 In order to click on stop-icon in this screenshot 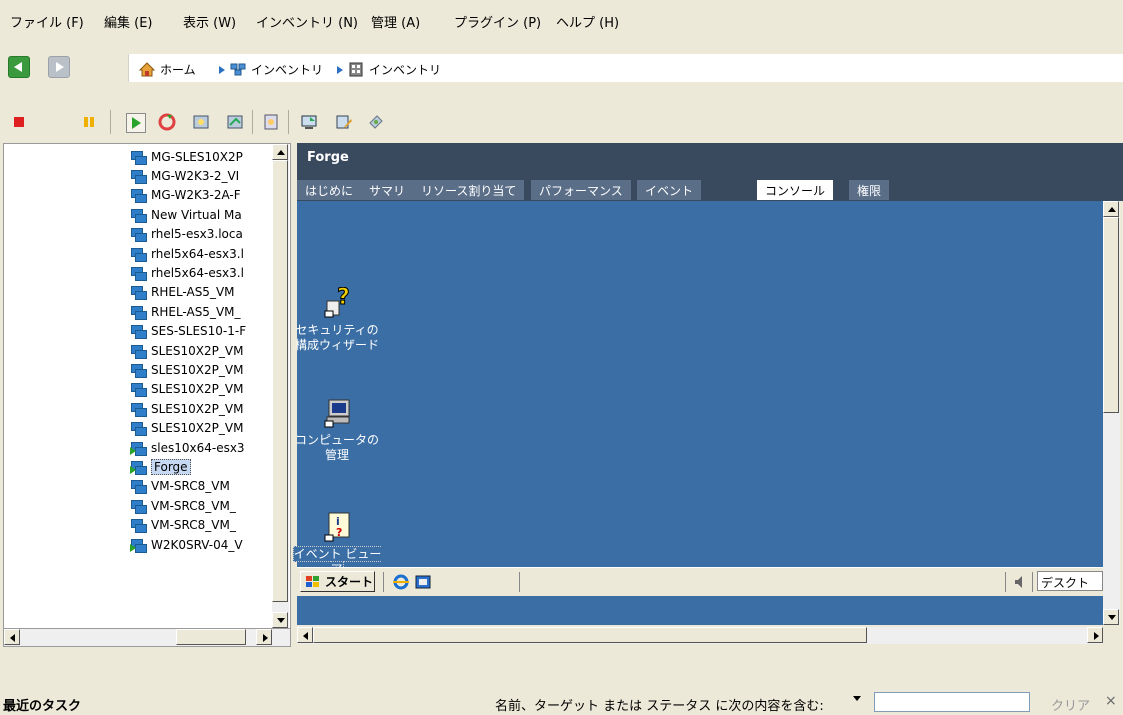, I will do `click(19, 122)`.